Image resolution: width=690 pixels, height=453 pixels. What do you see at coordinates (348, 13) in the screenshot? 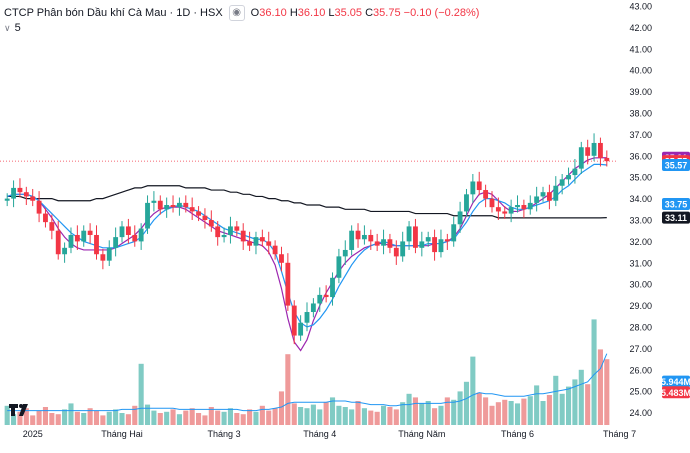
I see `low-value: 35.05` at bounding box center [348, 13].